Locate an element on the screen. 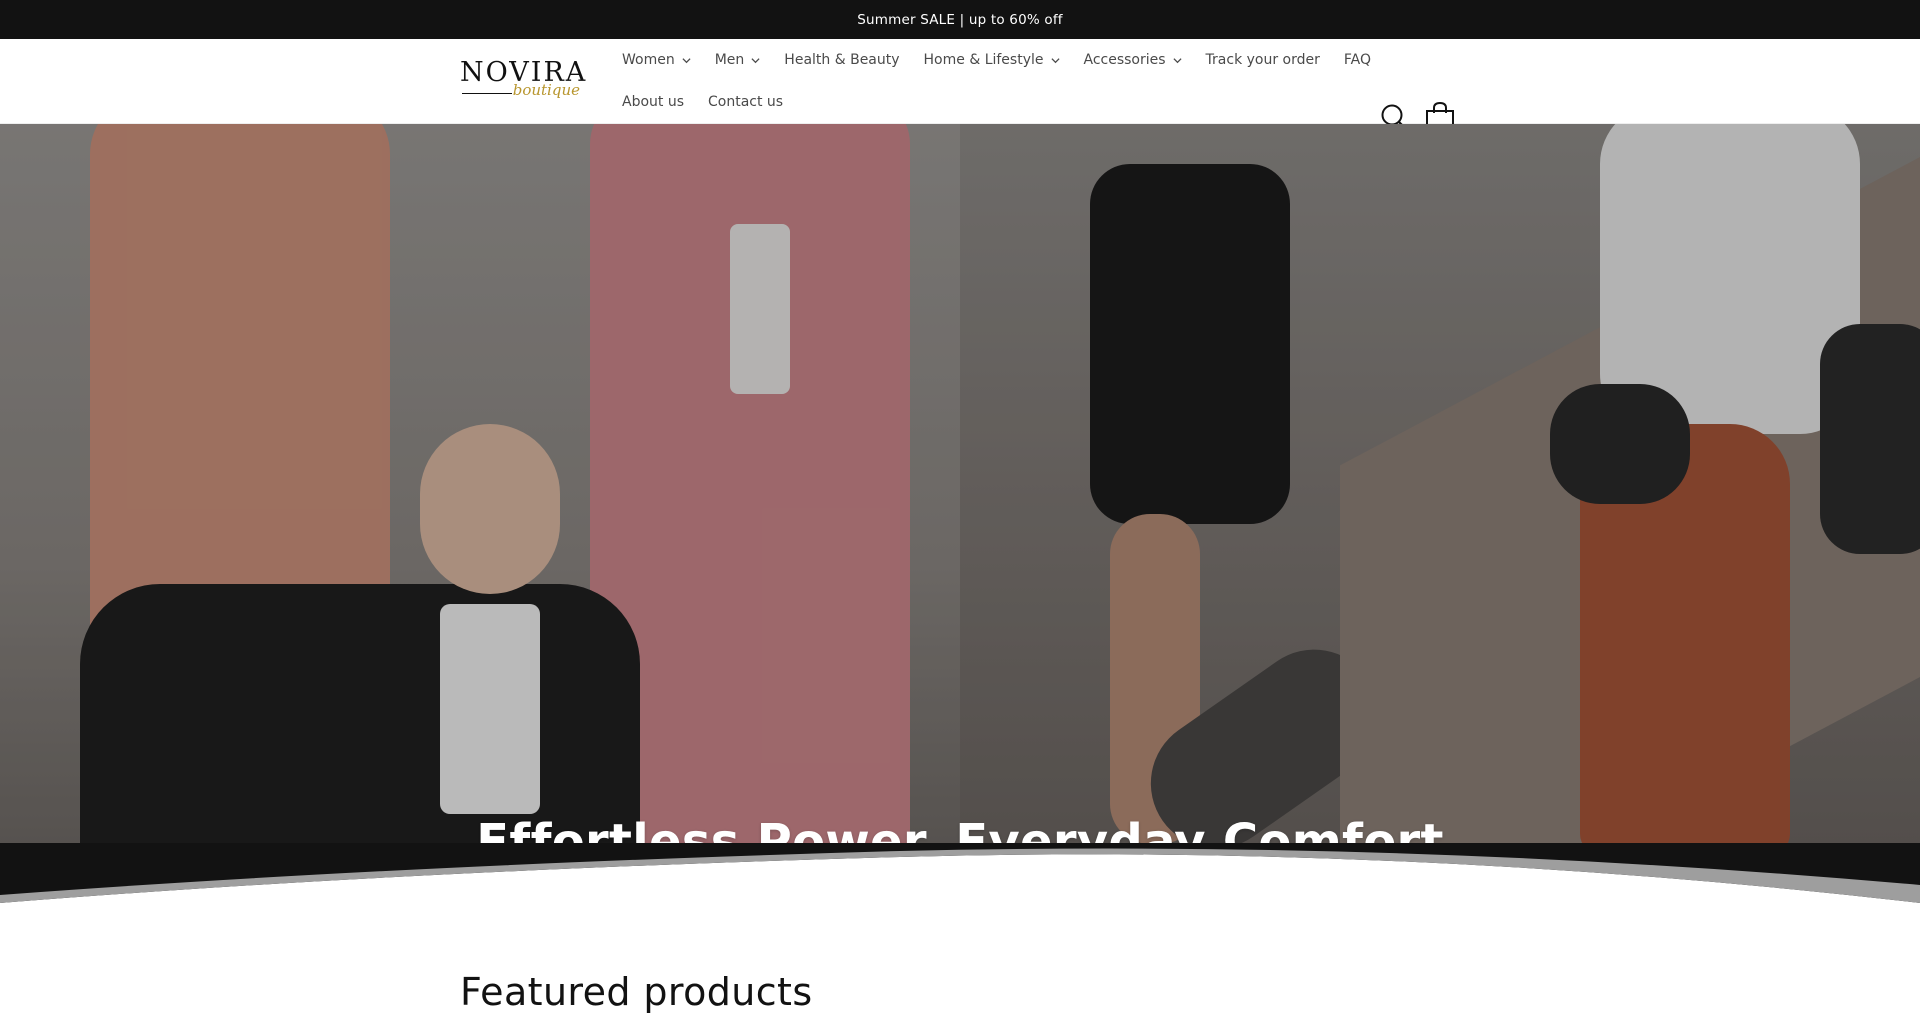 The width and height of the screenshot is (1920, 1014). nav-item-contact: Contact us is located at coordinates (745, 102).